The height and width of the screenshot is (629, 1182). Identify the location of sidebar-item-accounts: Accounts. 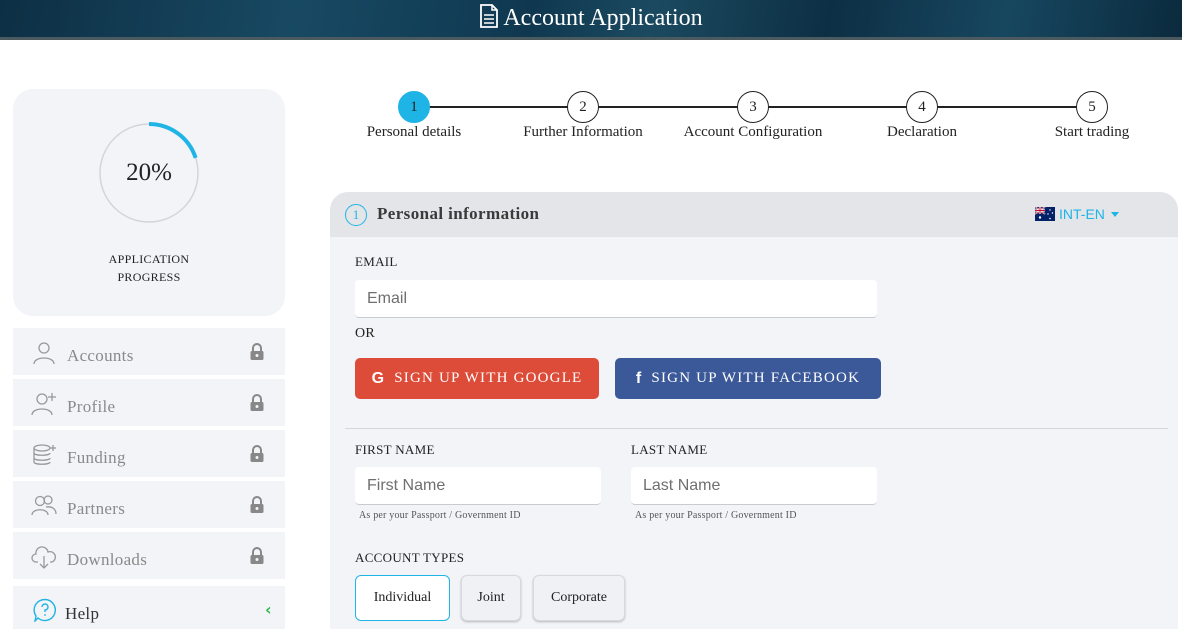
(149, 351).